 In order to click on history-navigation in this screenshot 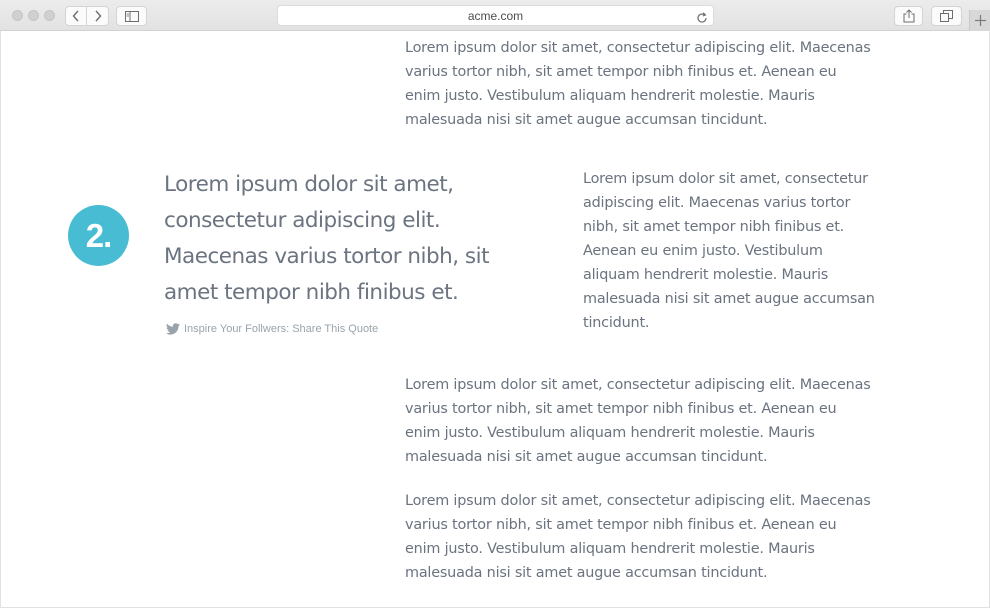, I will do `click(87, 16)`.